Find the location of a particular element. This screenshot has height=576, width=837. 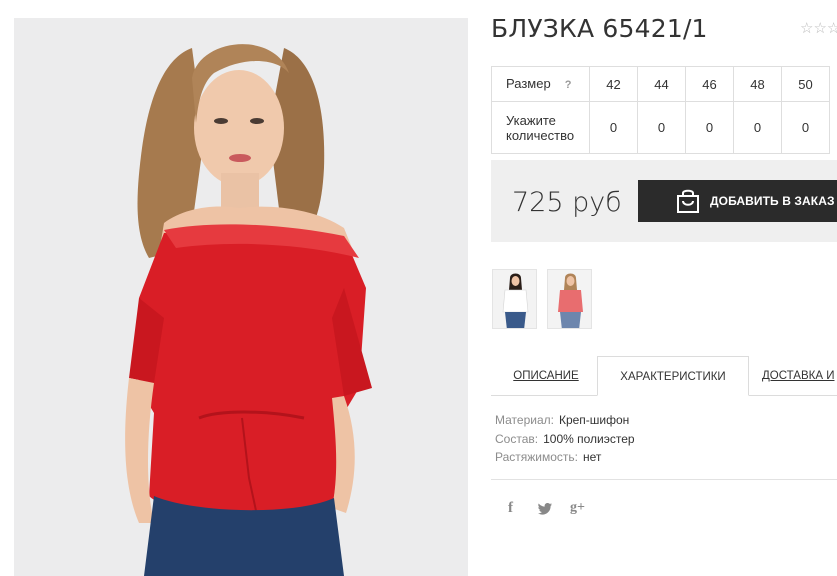

tab-delivery: ДОСТАВКА И is located at coordinates (799, 376).